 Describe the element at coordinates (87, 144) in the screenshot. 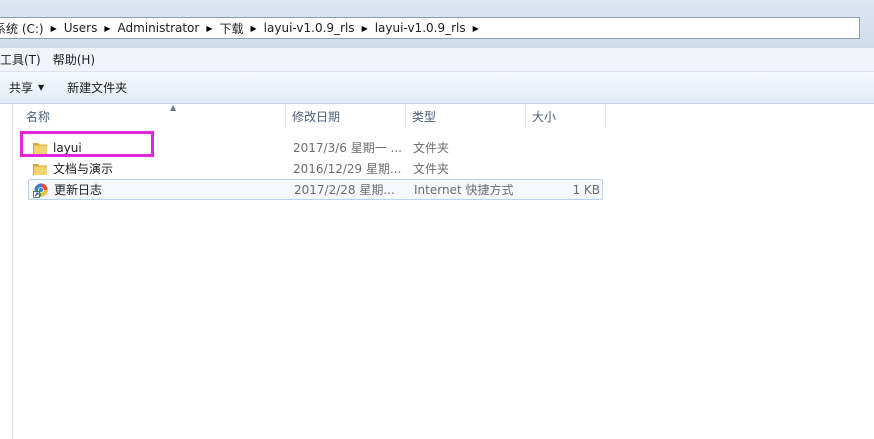

I see `highlight-box` at that location.